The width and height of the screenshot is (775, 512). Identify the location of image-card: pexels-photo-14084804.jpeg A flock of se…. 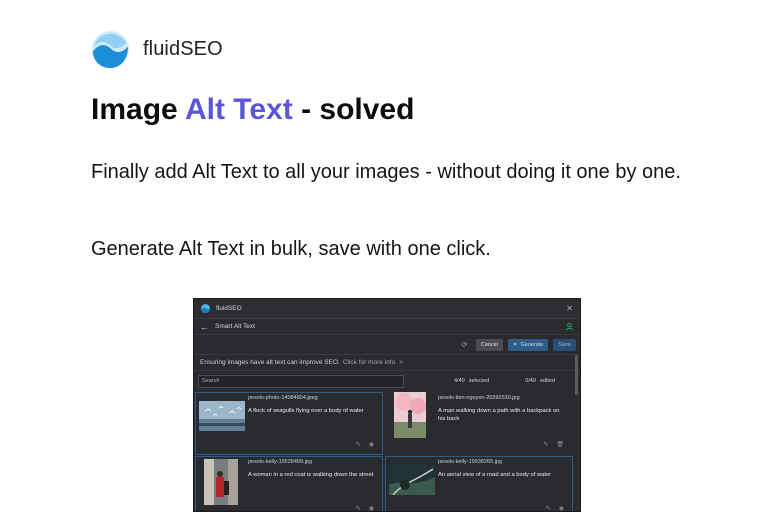
(289, 423).